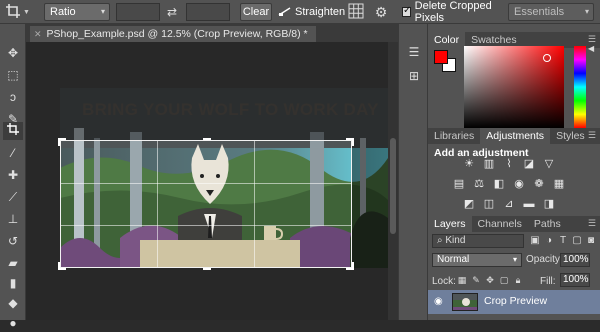  What do you see at coordinates (453, 259) in the screenshot?
I see `blend-mode-value: Normal` at bounding box center [453, 259].